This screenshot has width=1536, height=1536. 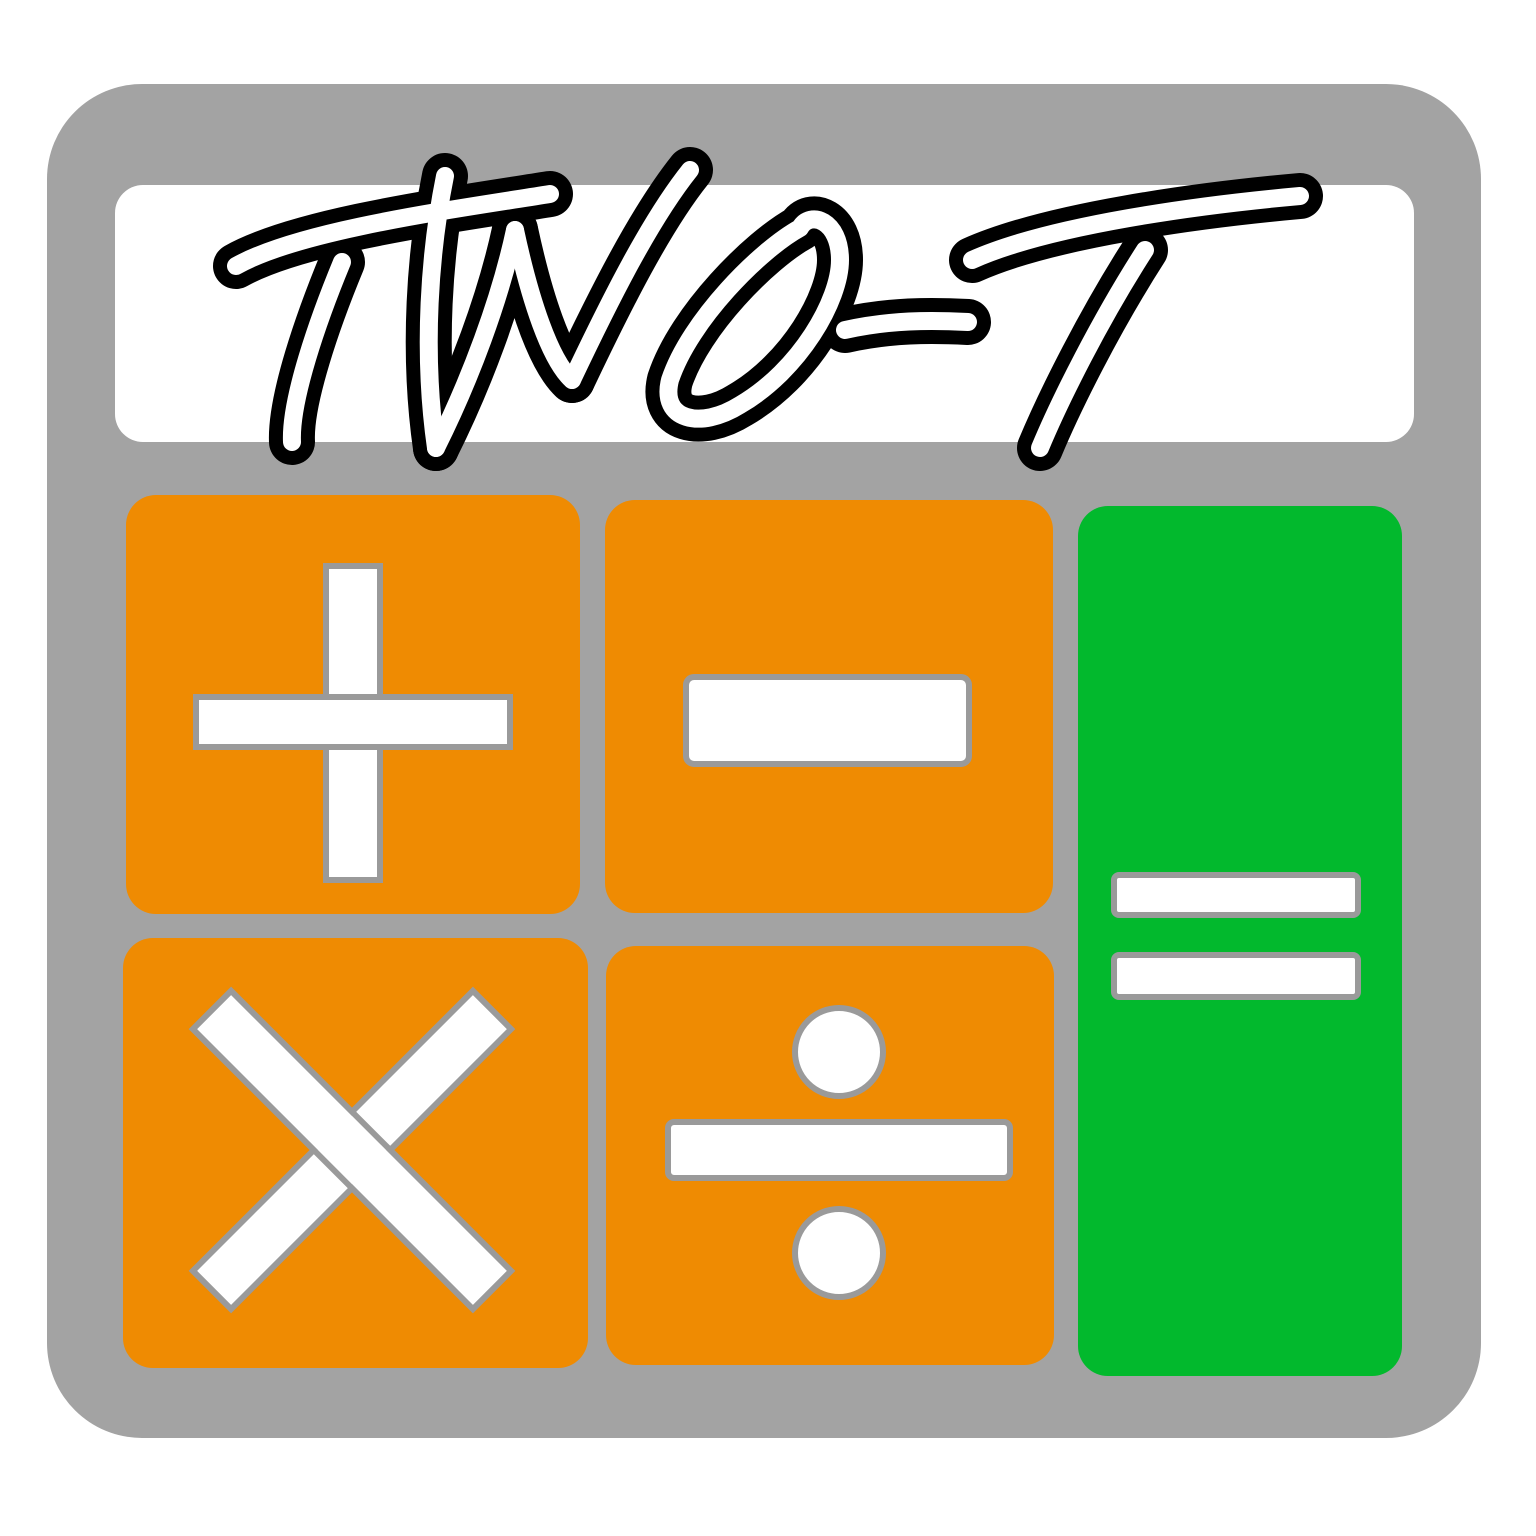 What do you see at coordinates (352, 1150) in the screenshot?
I see `multiply-key` at bounding box center [352, 1150].